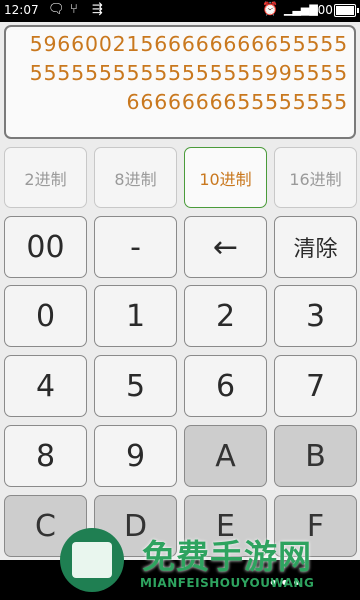  What do you see at coordinates (315, 247) in the screenshot?
I see `clear-button: 清除` at bounding box center [315, 247].